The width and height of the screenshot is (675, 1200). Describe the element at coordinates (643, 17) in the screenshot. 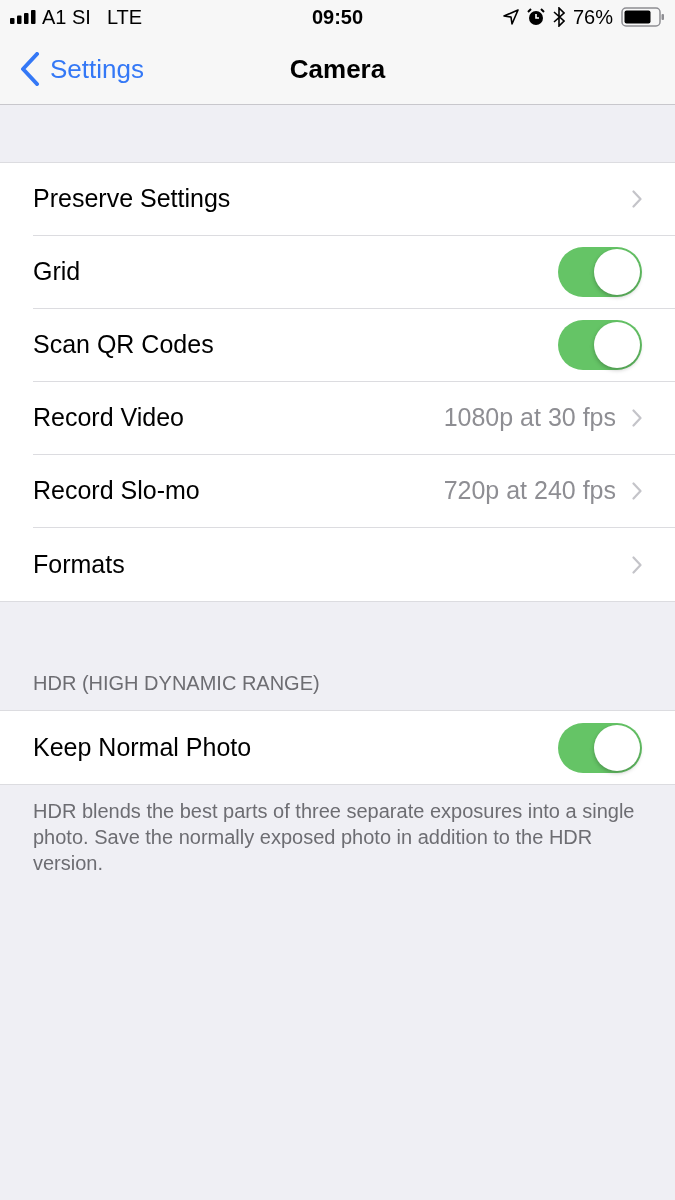

I see `battery-icon` at that location.